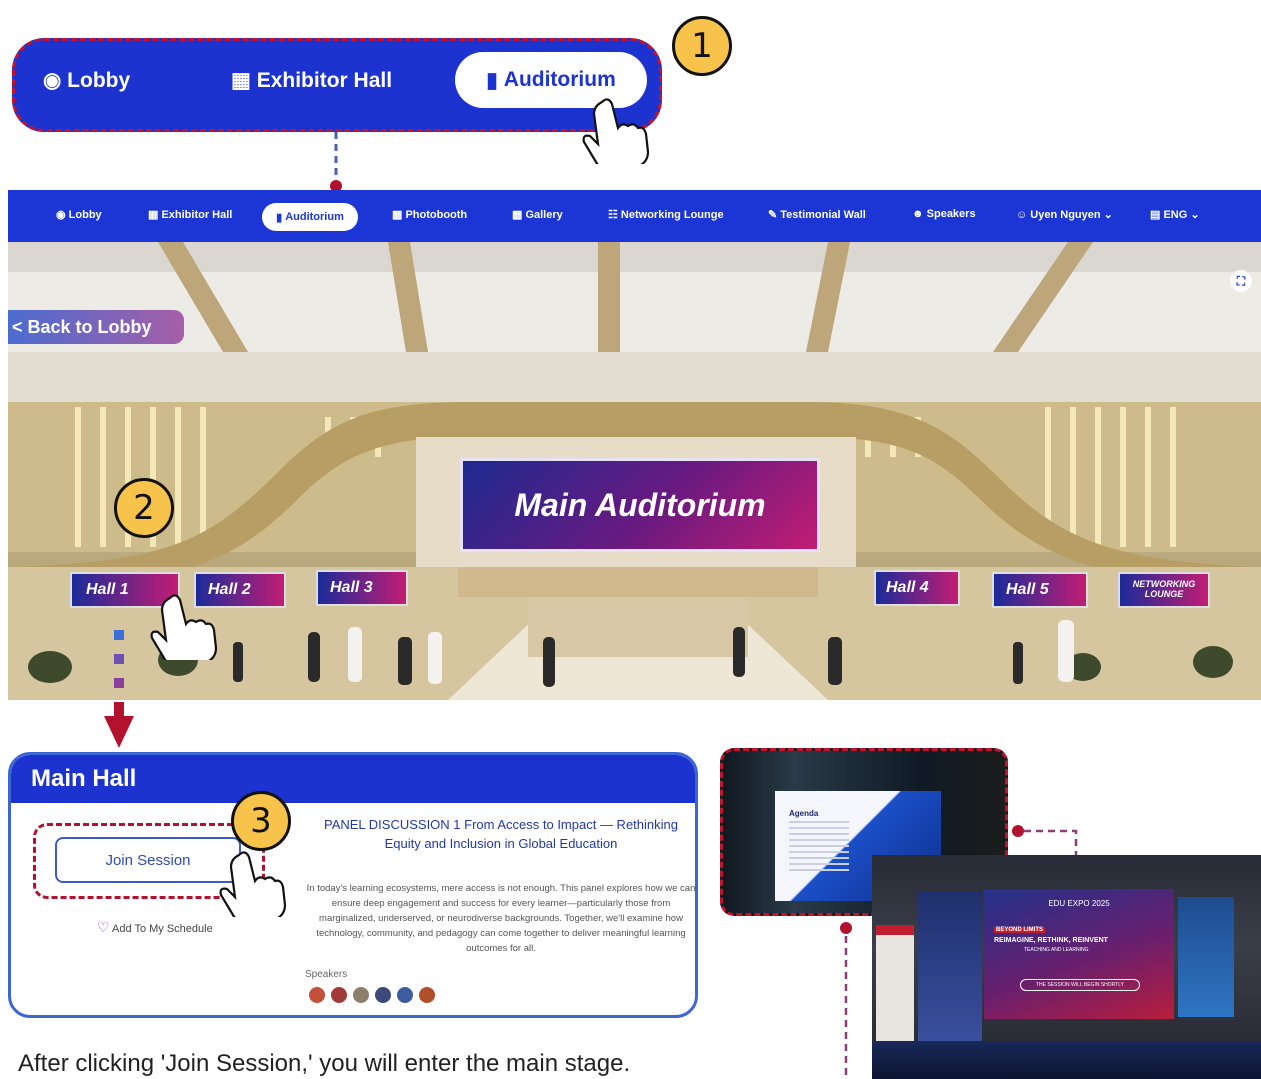  Describe the element at coordinates (702, 46) in the screenshot. I see `step-badge-1: 1` at that location.